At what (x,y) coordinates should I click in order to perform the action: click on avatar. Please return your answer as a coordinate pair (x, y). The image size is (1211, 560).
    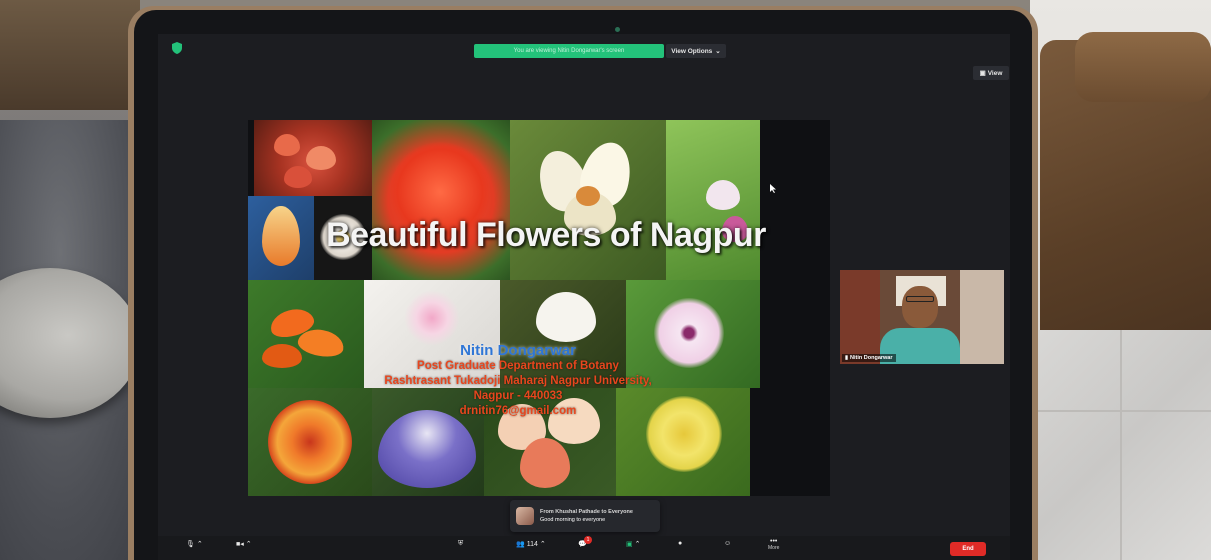
    Looking at the image, I should click on (525, 516).